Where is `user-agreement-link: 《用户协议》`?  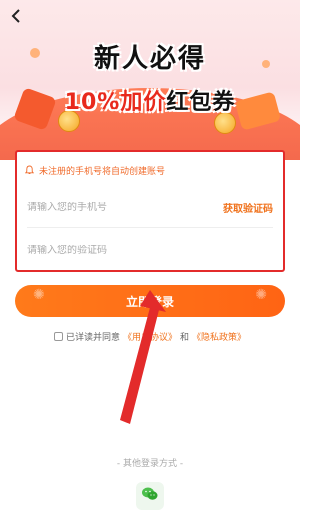
user-agreement-link: 《用户协议》 is located at coordinates (150, 336).